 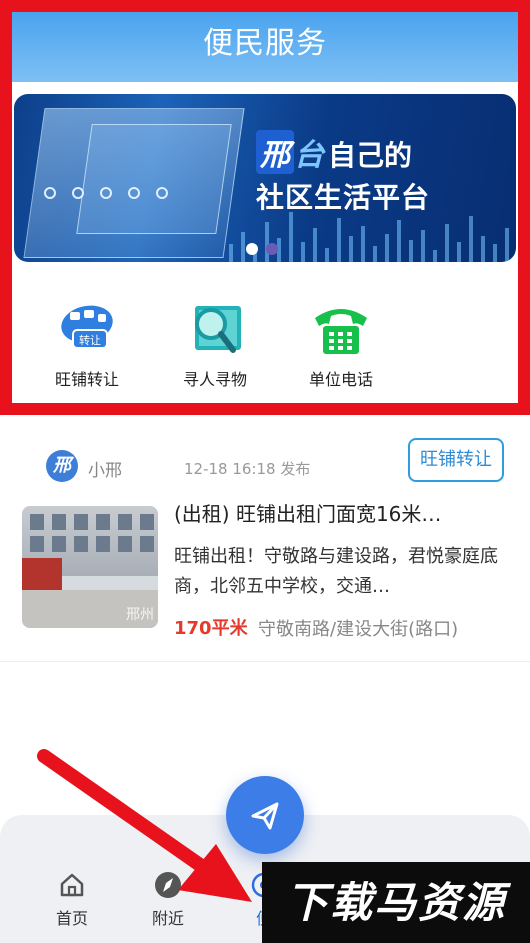 What do you see at coordinates (456, 460) in the screenshot?
I see `category-tag-button: 旺铺转让` at bounding box center [456, 460].